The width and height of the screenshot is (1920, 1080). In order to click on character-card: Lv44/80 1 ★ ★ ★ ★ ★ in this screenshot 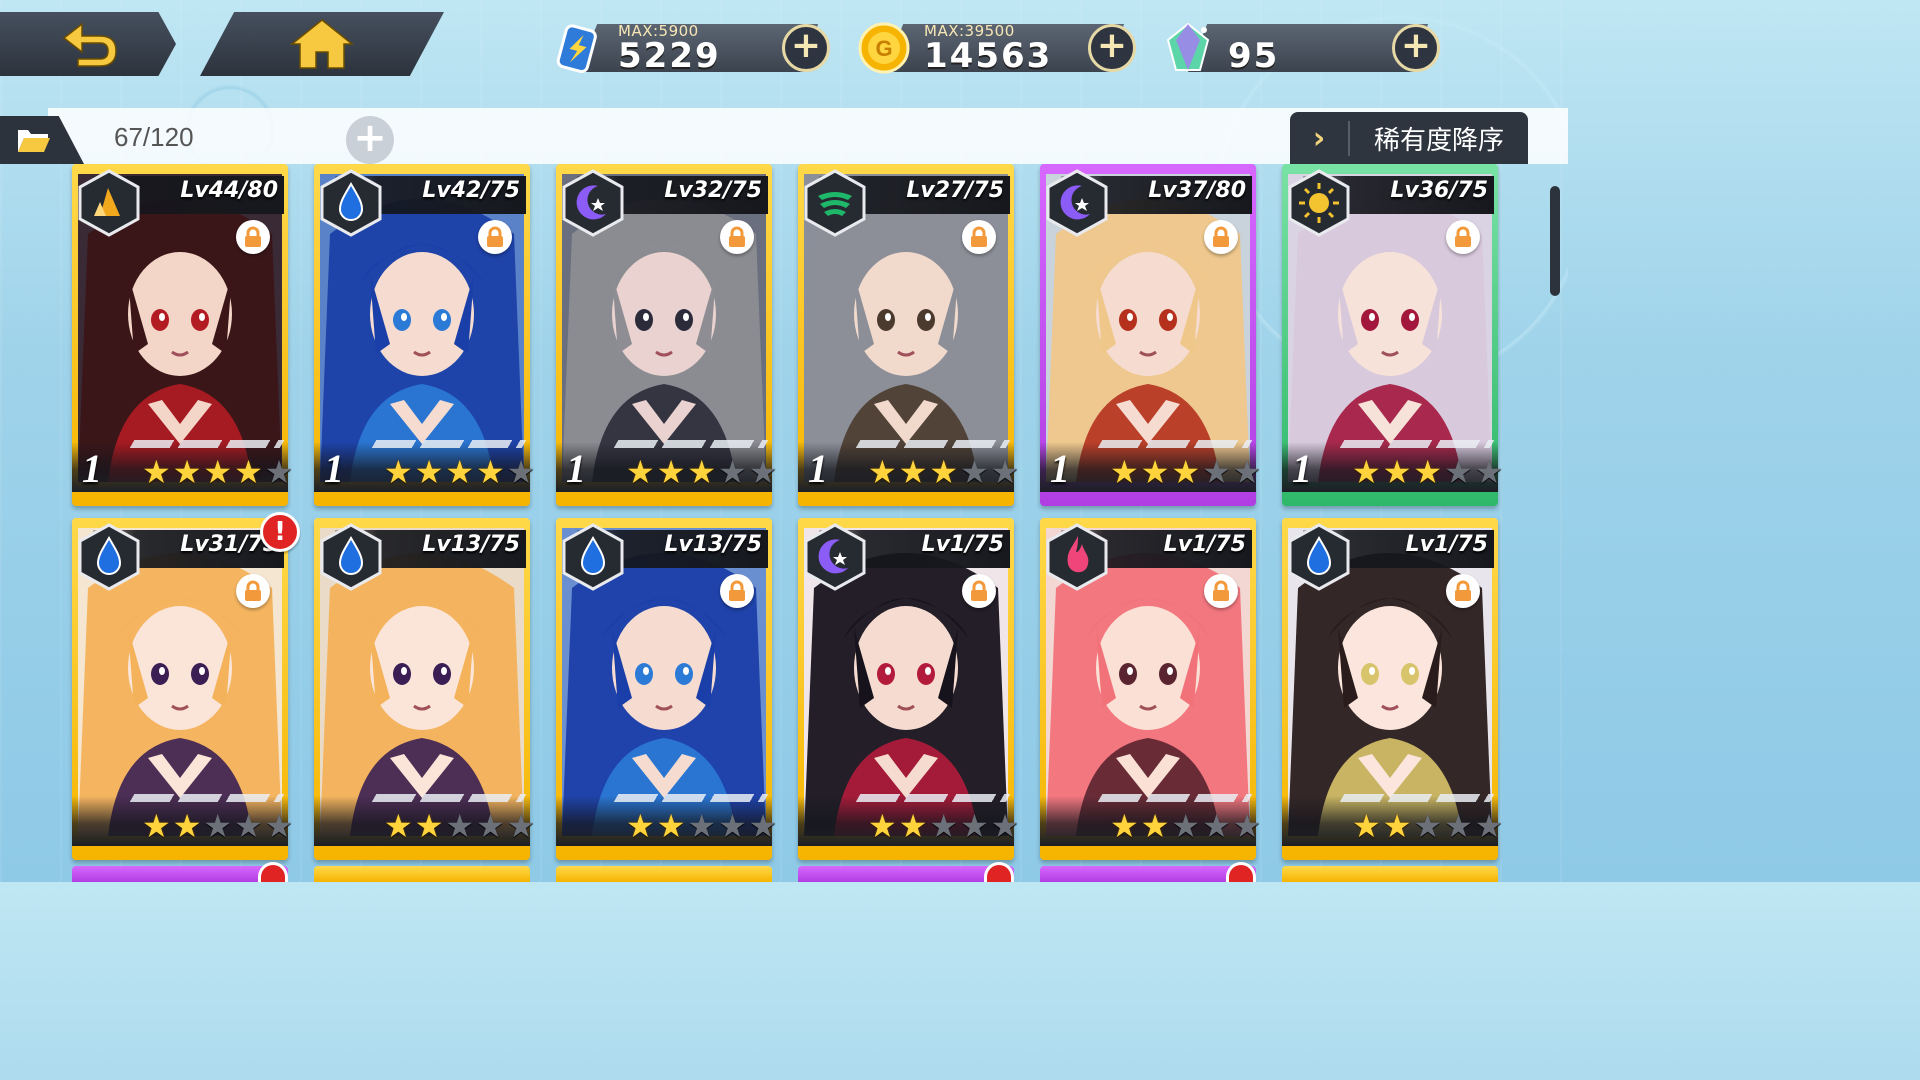, I will do `click(182, 335)`.